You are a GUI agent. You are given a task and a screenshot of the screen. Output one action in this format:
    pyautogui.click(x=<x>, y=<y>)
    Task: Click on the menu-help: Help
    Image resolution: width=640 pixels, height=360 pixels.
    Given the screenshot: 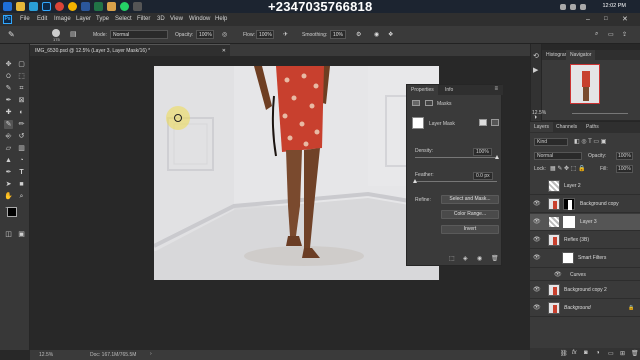 What is the action you would take?
    pyautogui.click(x=221, y=19)
    